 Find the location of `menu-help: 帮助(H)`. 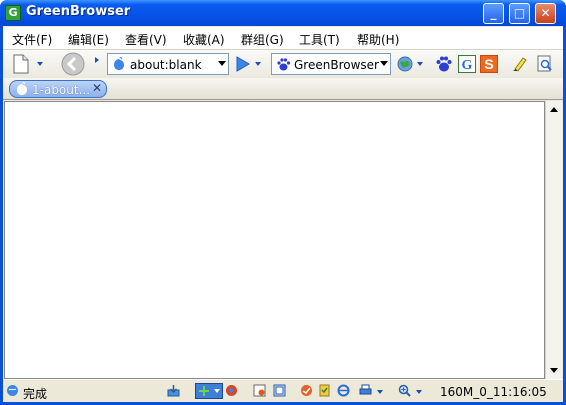

menu-help: 帮助(H) is located at coordinates (378, 39).